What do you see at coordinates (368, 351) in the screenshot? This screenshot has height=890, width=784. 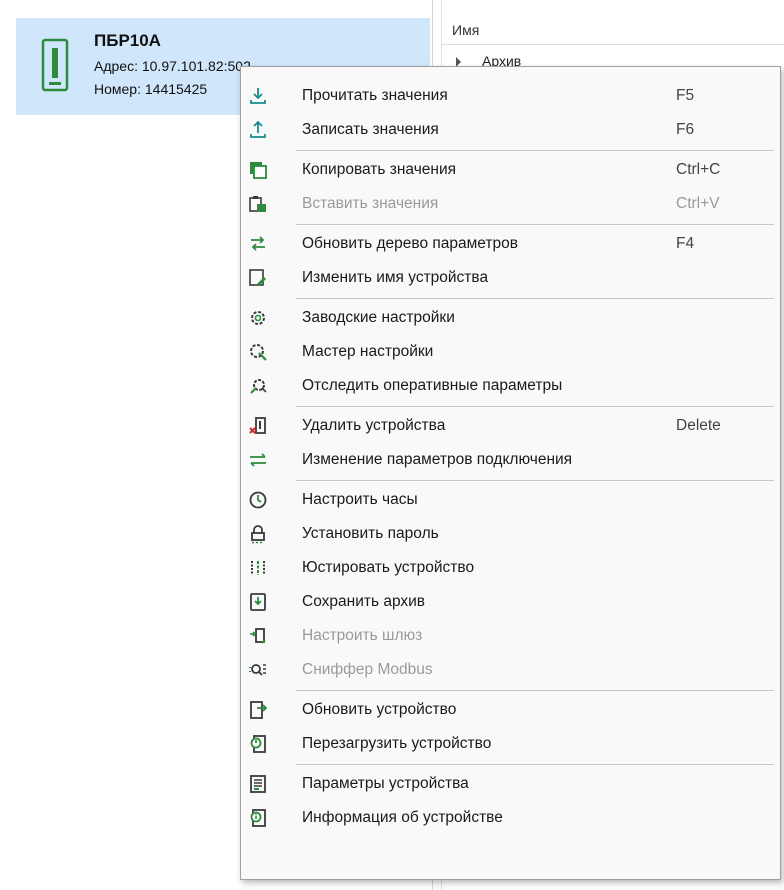 I see `menu-item-label: Мастер настройки` at bounding box center [368, 351].